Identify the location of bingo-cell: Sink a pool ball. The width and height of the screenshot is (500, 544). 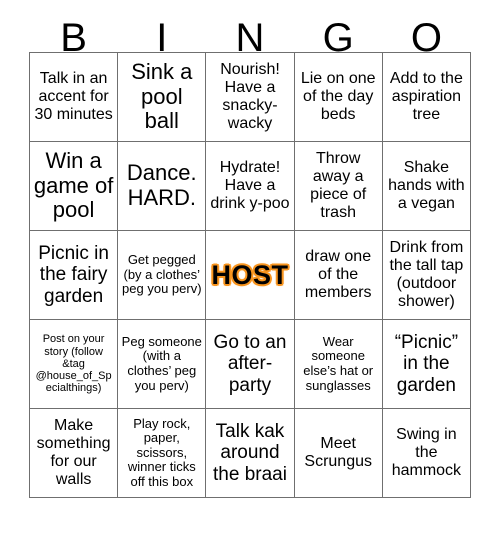
(162, 97).